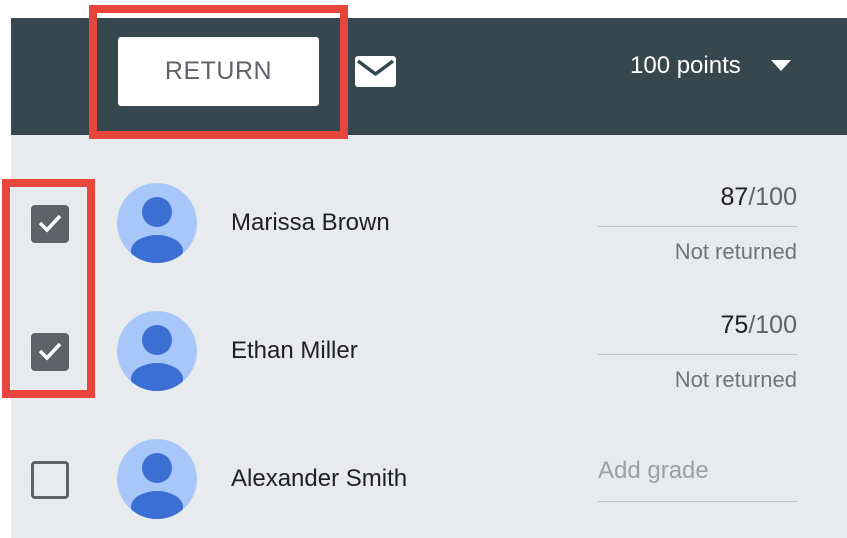  I want to click on caret-down-icon, so click(780, 65).